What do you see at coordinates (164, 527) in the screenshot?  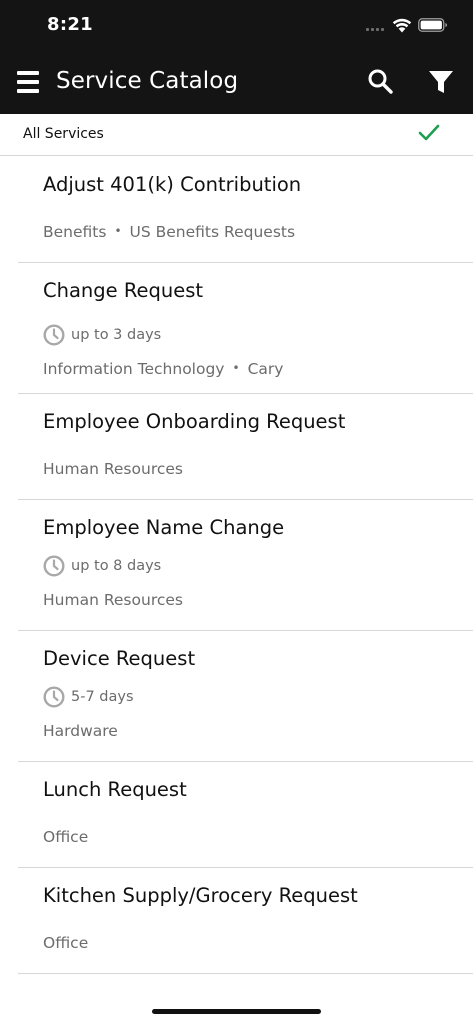 I see `item-title: Employee Name Change` at bounding box center [164, 527].